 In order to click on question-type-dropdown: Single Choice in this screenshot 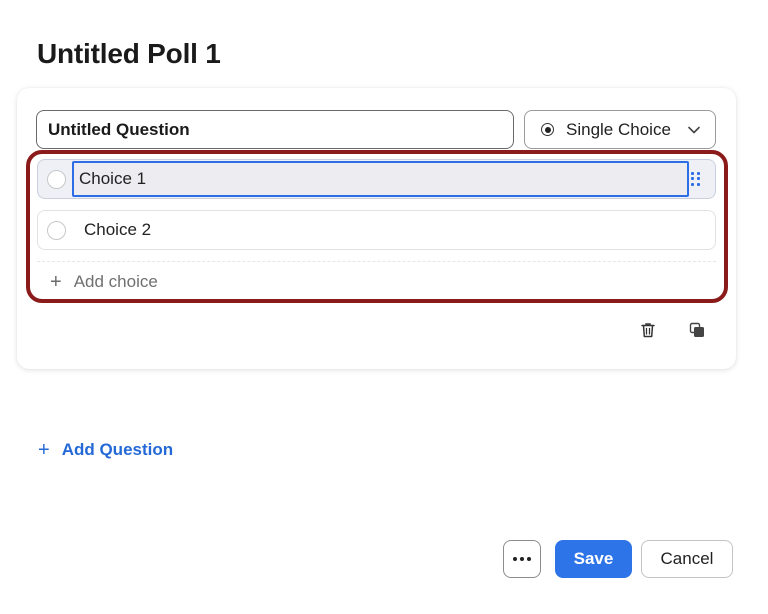, I will do `click(620, 129)`.